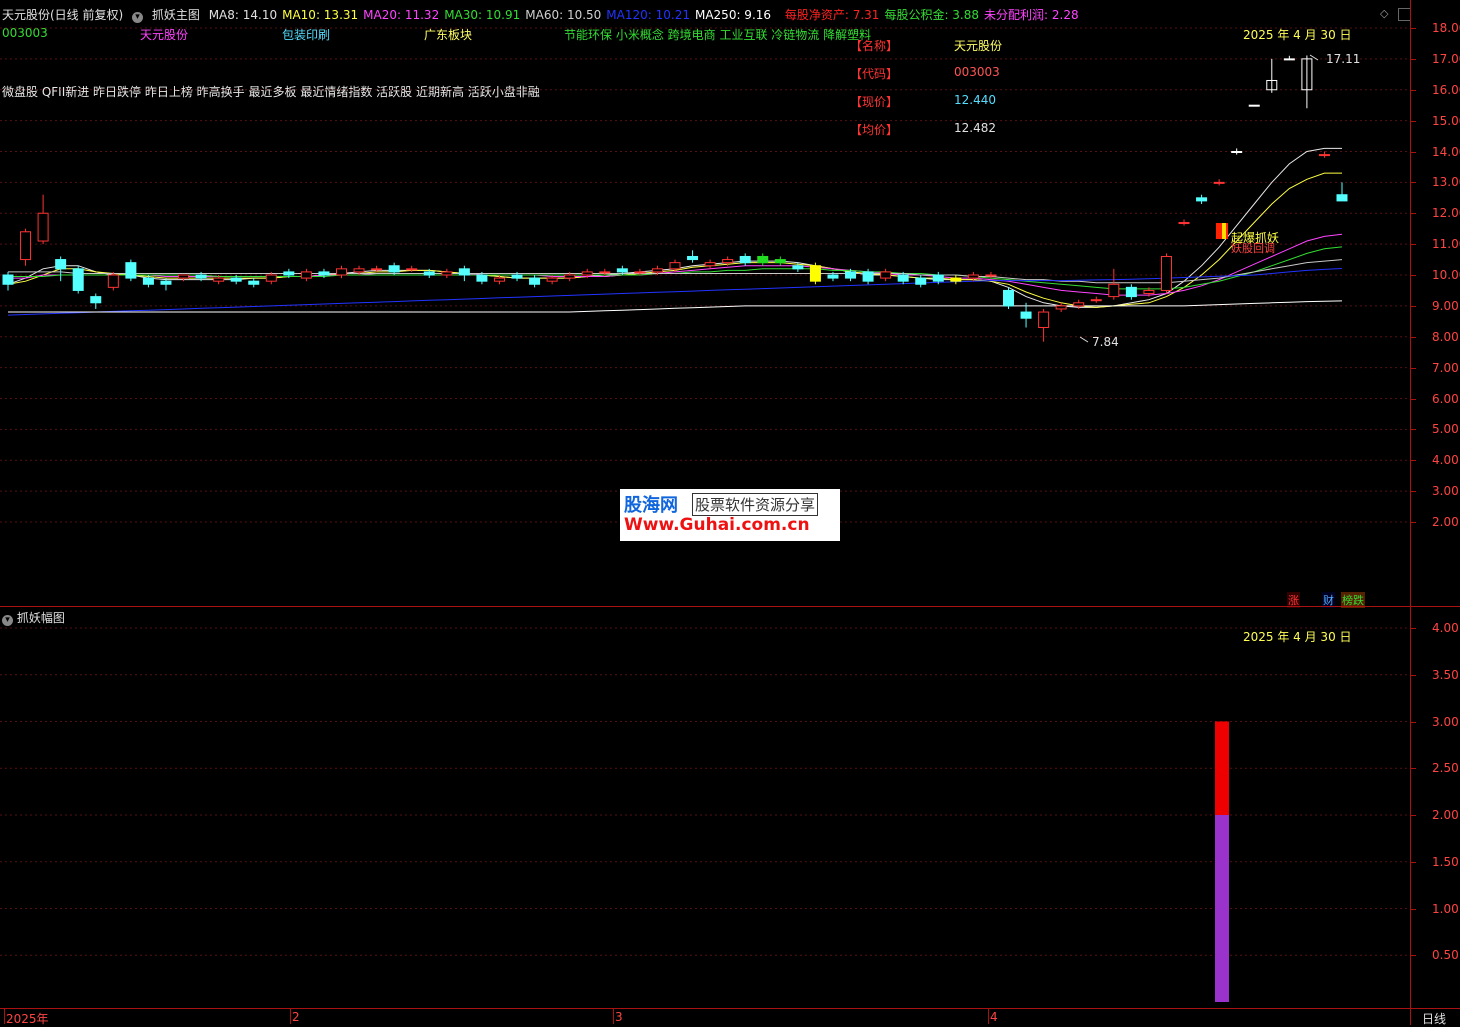 The height and width of the screenshot is (1027, 1460). I want to click on y-tick-label: 10.00, so click(1446, 275).